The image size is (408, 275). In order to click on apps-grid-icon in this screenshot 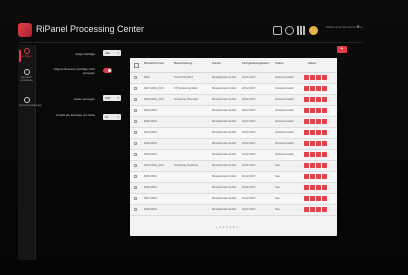, I will do `click(301, 30)`.